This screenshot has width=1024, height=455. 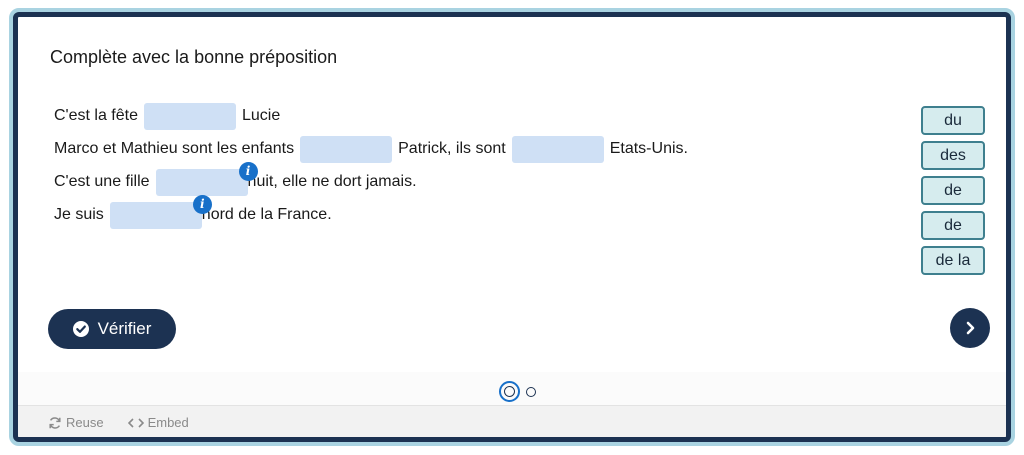 I want to click on next-button, so click(x=970, y=328).